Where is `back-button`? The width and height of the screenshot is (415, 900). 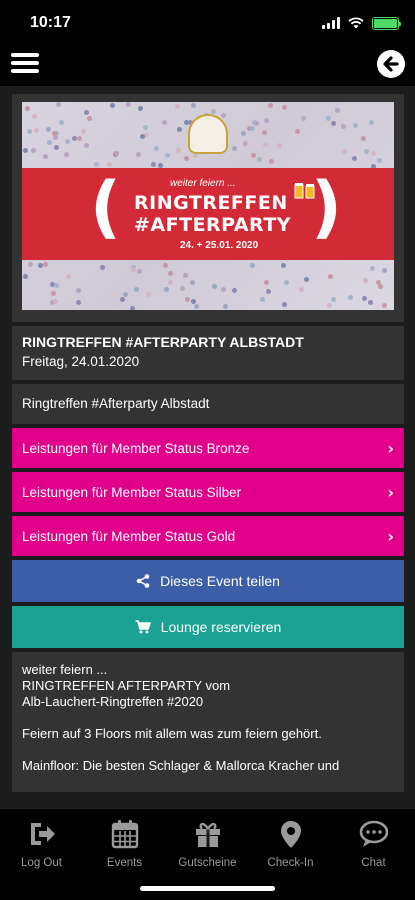 back-button is located at coordinates (391, 64).